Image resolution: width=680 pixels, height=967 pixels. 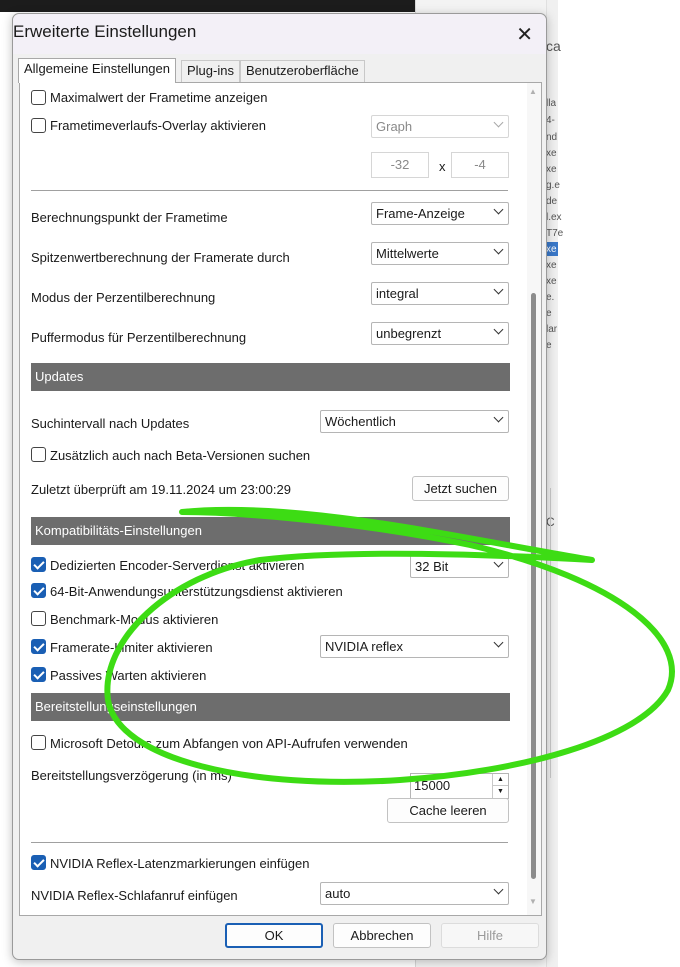 What do you see at coordinates (131, 775) in the screenshot?
I see `deploy-delay-label: Bereitstellungsverzögerung (in ms)` at bounding box center [131, 775].